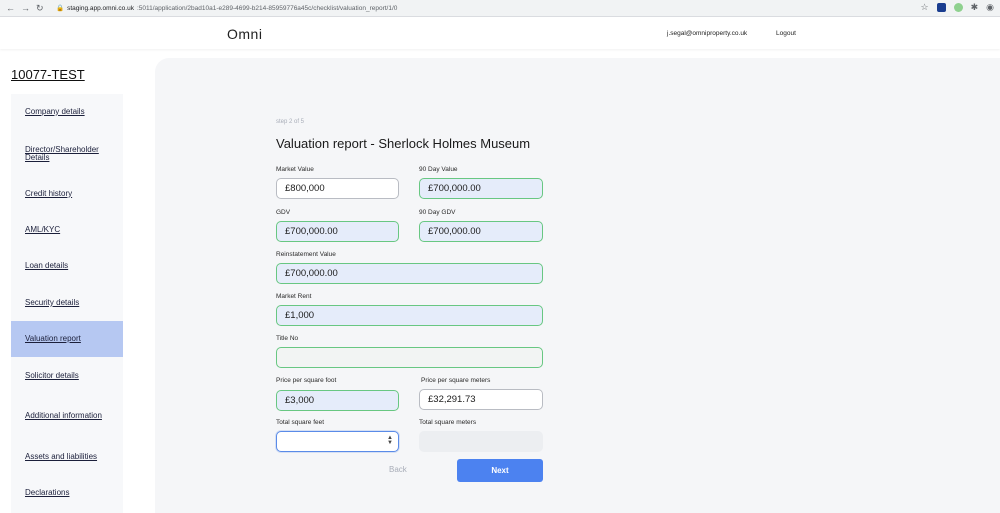  I want to click on gdv-label: GDV, so click(283, 212).